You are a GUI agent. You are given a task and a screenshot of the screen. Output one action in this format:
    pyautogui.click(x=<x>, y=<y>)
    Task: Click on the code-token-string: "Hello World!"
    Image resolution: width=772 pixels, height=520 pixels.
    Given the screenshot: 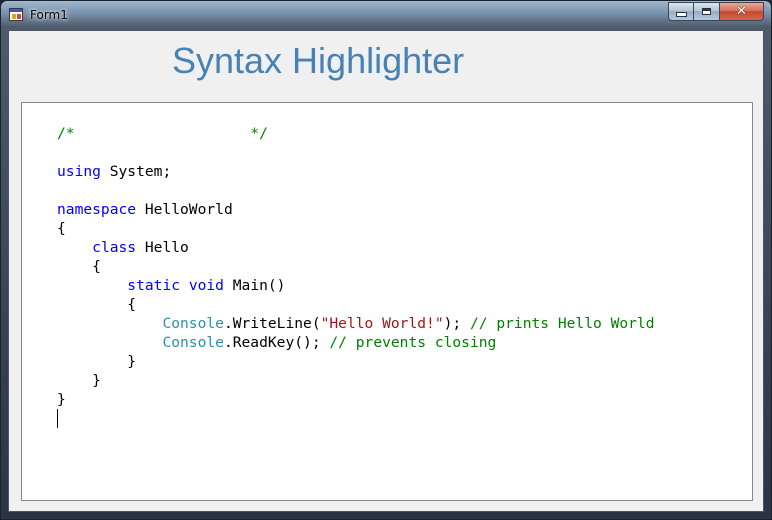 What is the action you would take?
    pyautogui.click(x=382, y=323)
    